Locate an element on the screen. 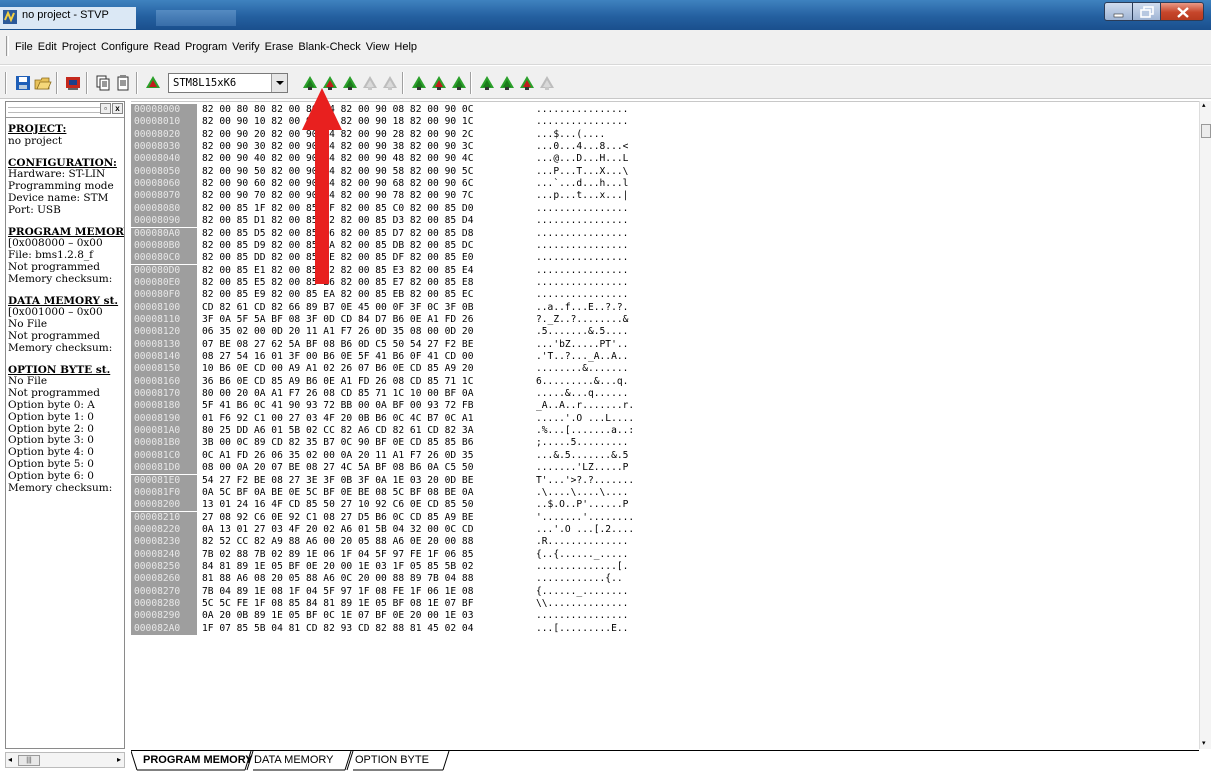 The height and width of the screenshot is (771, 1211). menu-verify: Verify is located at coordinates (246, 47).